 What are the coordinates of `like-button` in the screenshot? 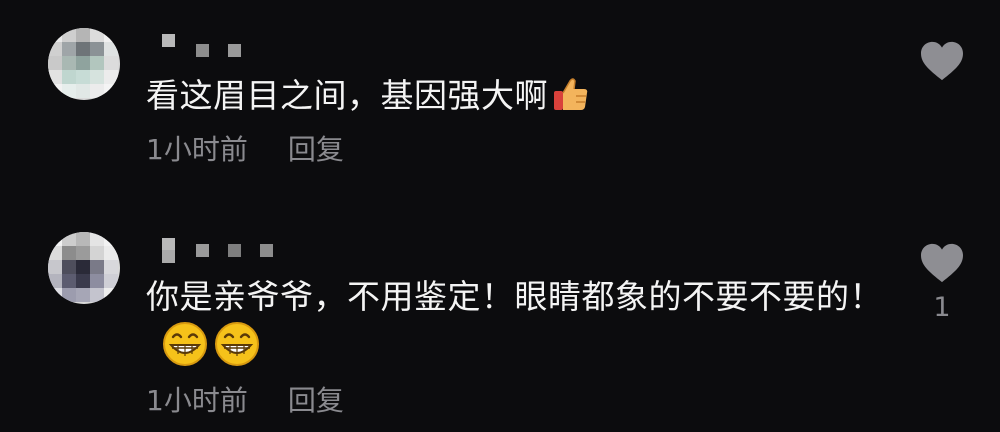 It's located at (942, 65).